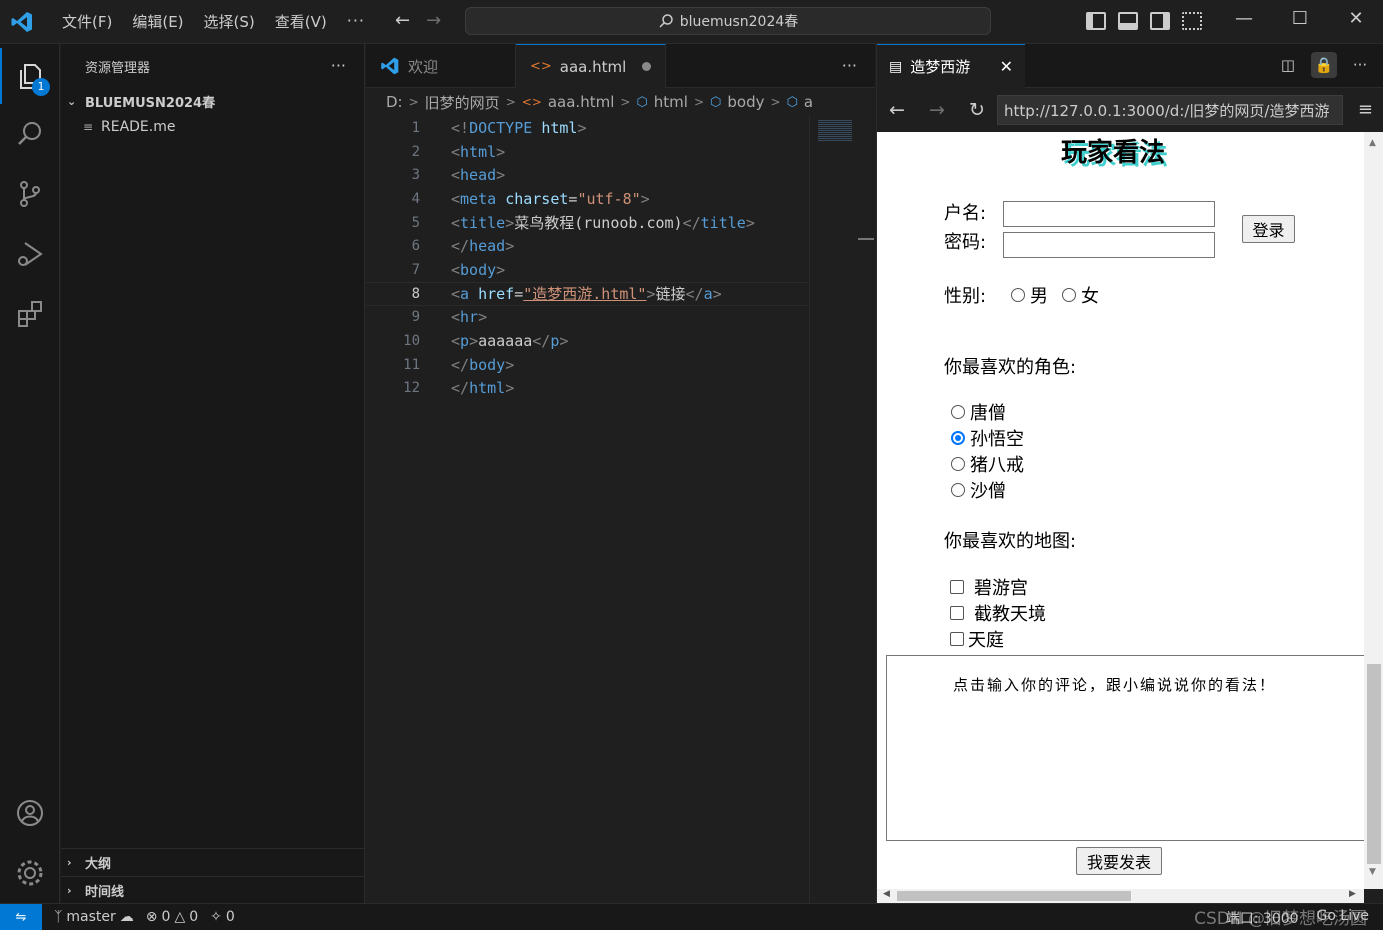 The image size is (1383, 930). I want to click on outline-section: › 大纲, so click(213, 862).